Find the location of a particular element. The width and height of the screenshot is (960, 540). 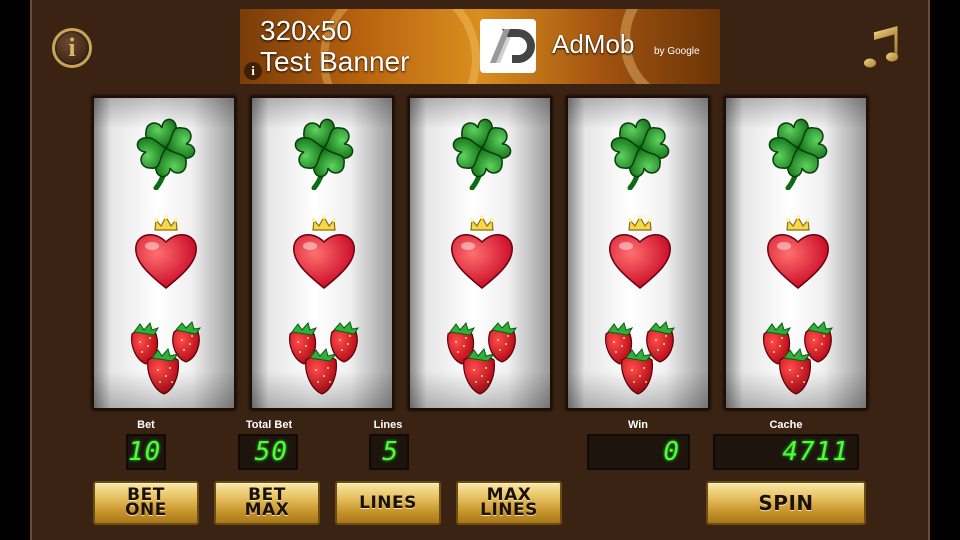

win-display: 0 is located at coordinates (638, 452).